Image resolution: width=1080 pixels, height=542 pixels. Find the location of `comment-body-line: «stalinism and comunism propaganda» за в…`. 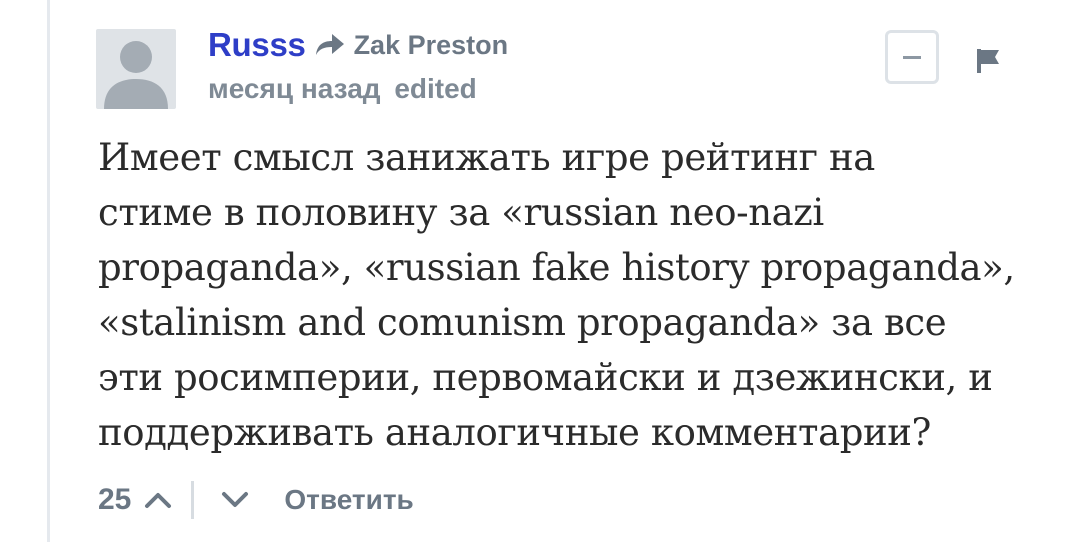

comment-body-line: «stalinism and comunism propaganda» за в… is located at coordinates (522, 322).